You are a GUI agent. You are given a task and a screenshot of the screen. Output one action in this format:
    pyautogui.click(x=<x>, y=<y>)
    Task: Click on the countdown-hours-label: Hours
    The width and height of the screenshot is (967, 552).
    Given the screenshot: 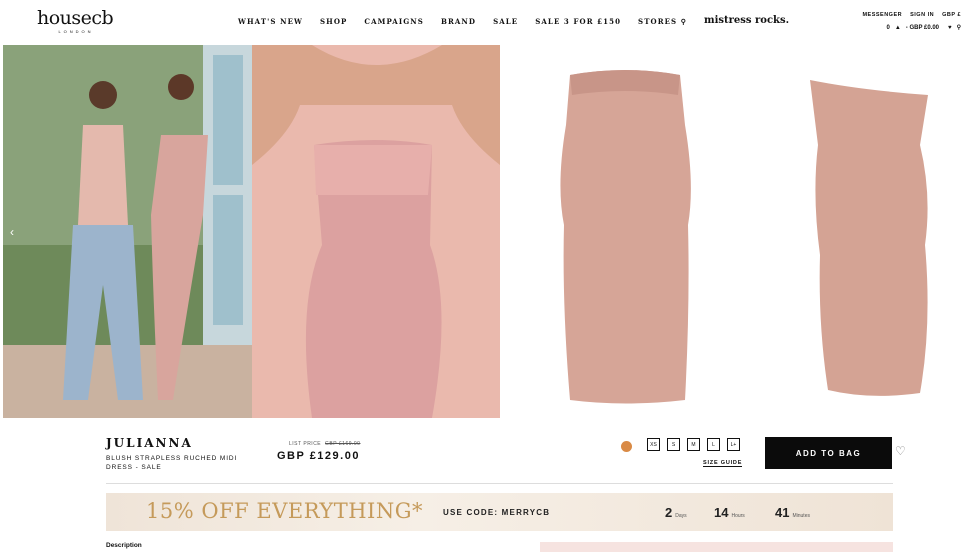 What is the action you would take?
    pyautogui.click(x=738, y=516)
    